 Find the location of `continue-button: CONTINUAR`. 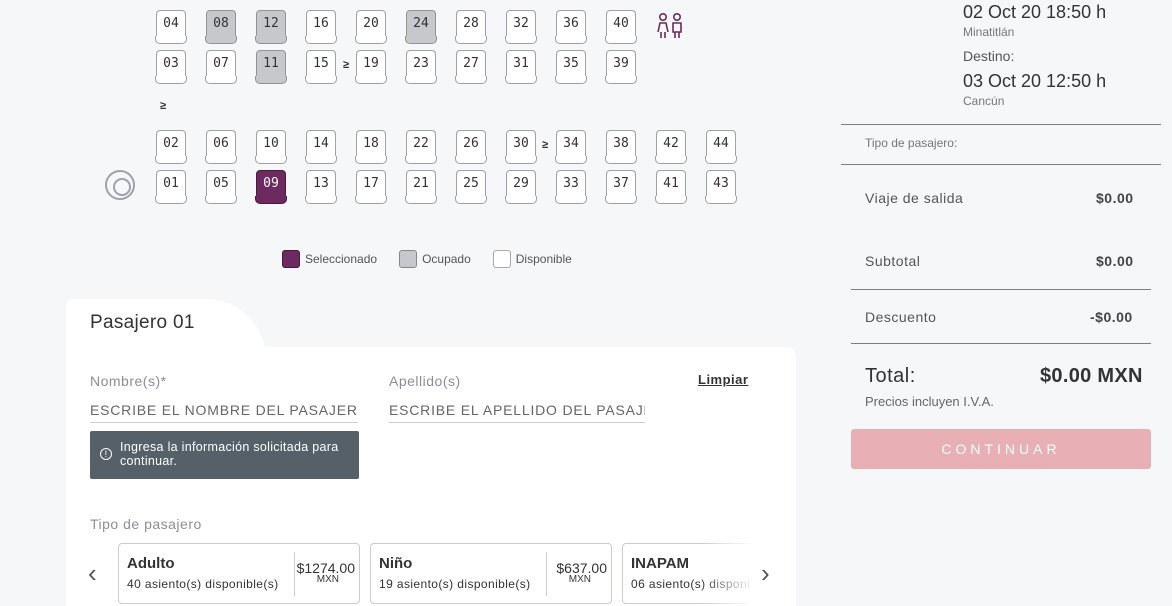

continue-button: CONTINUAR is located at coordinates (1001, 449).